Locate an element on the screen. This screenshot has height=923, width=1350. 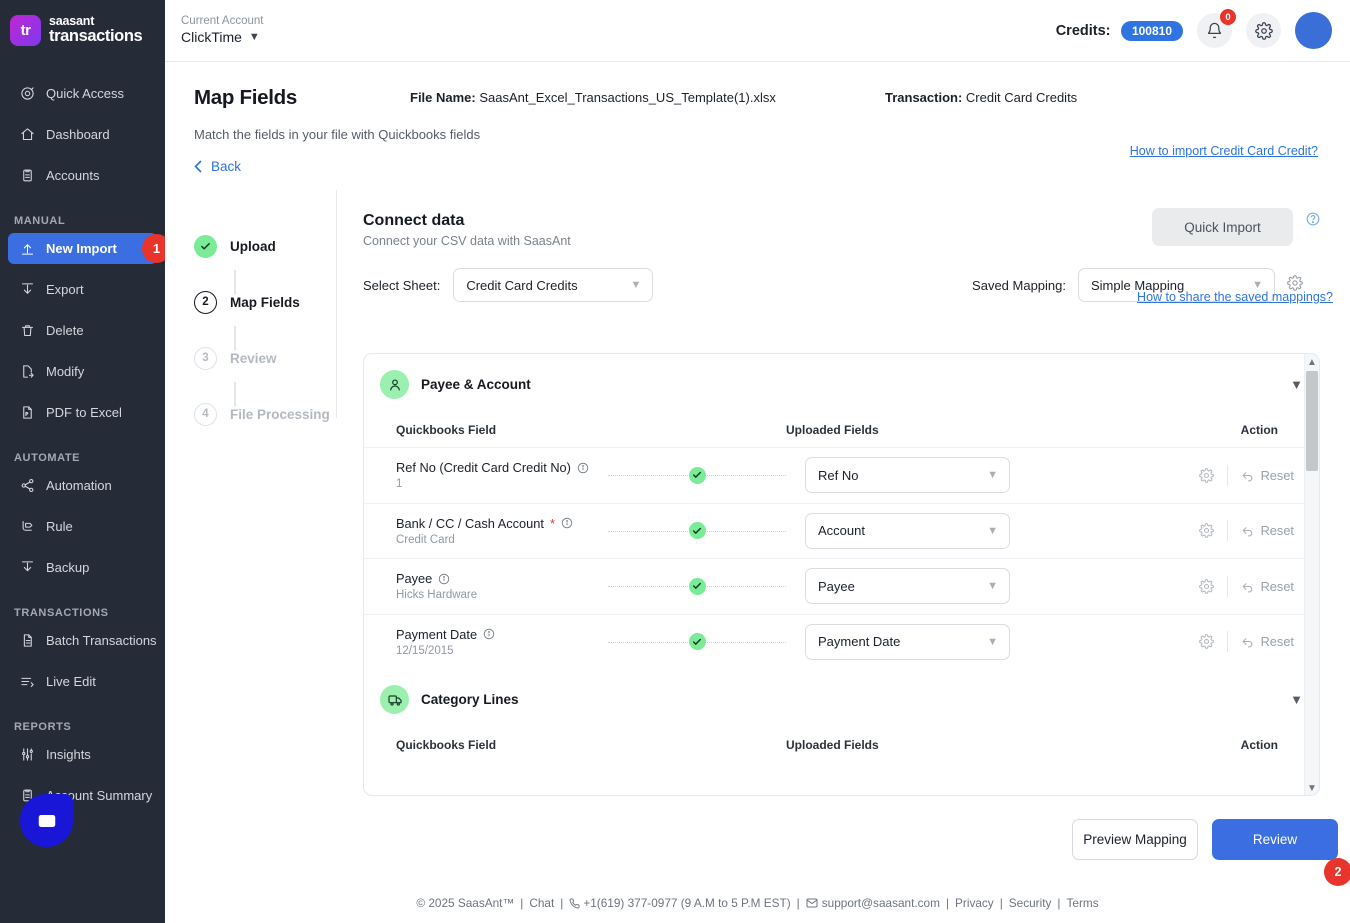
quick-import-button: Quick Import is located at coordinates (1222, 227).